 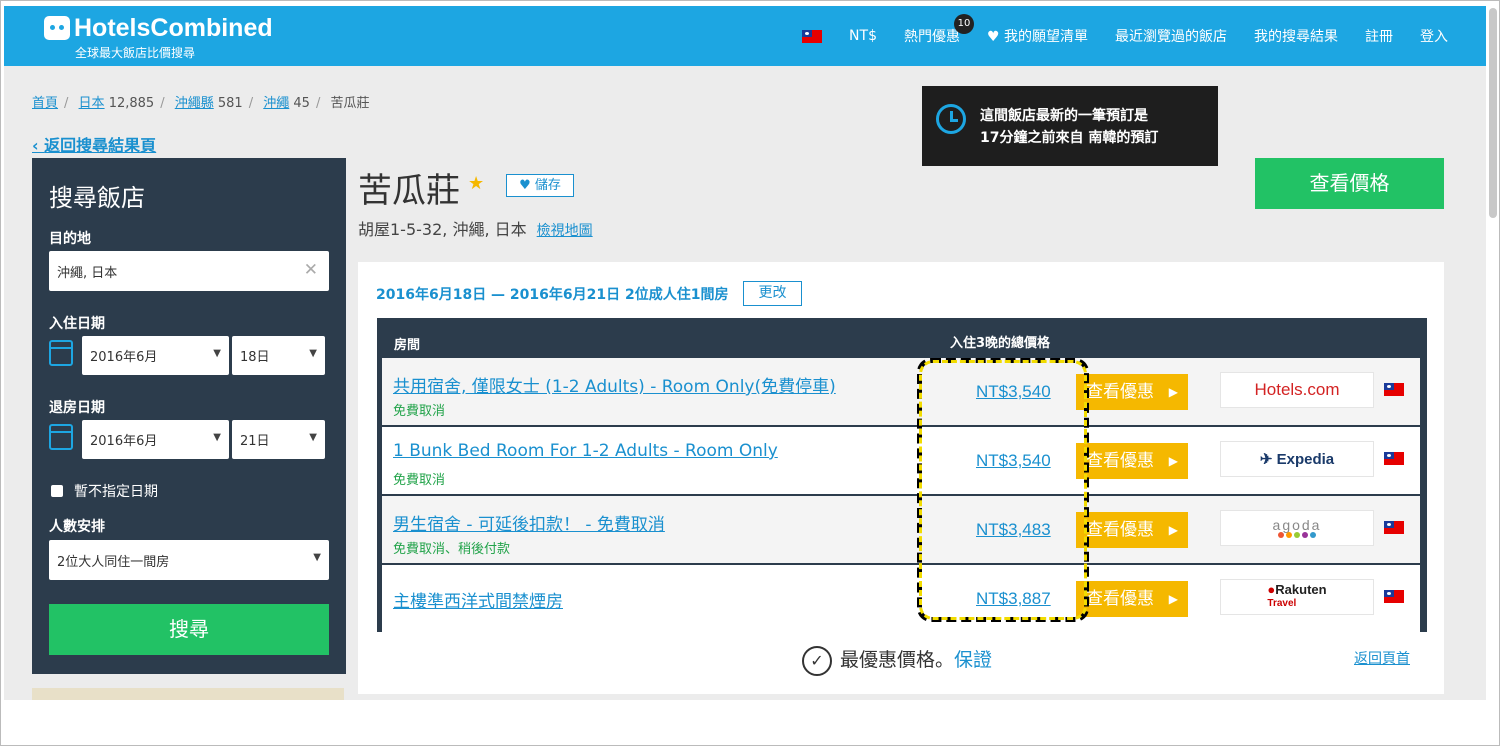 I want to click on vendor-logo: ●Rakuten Travel, so click(x=1297, y=597).